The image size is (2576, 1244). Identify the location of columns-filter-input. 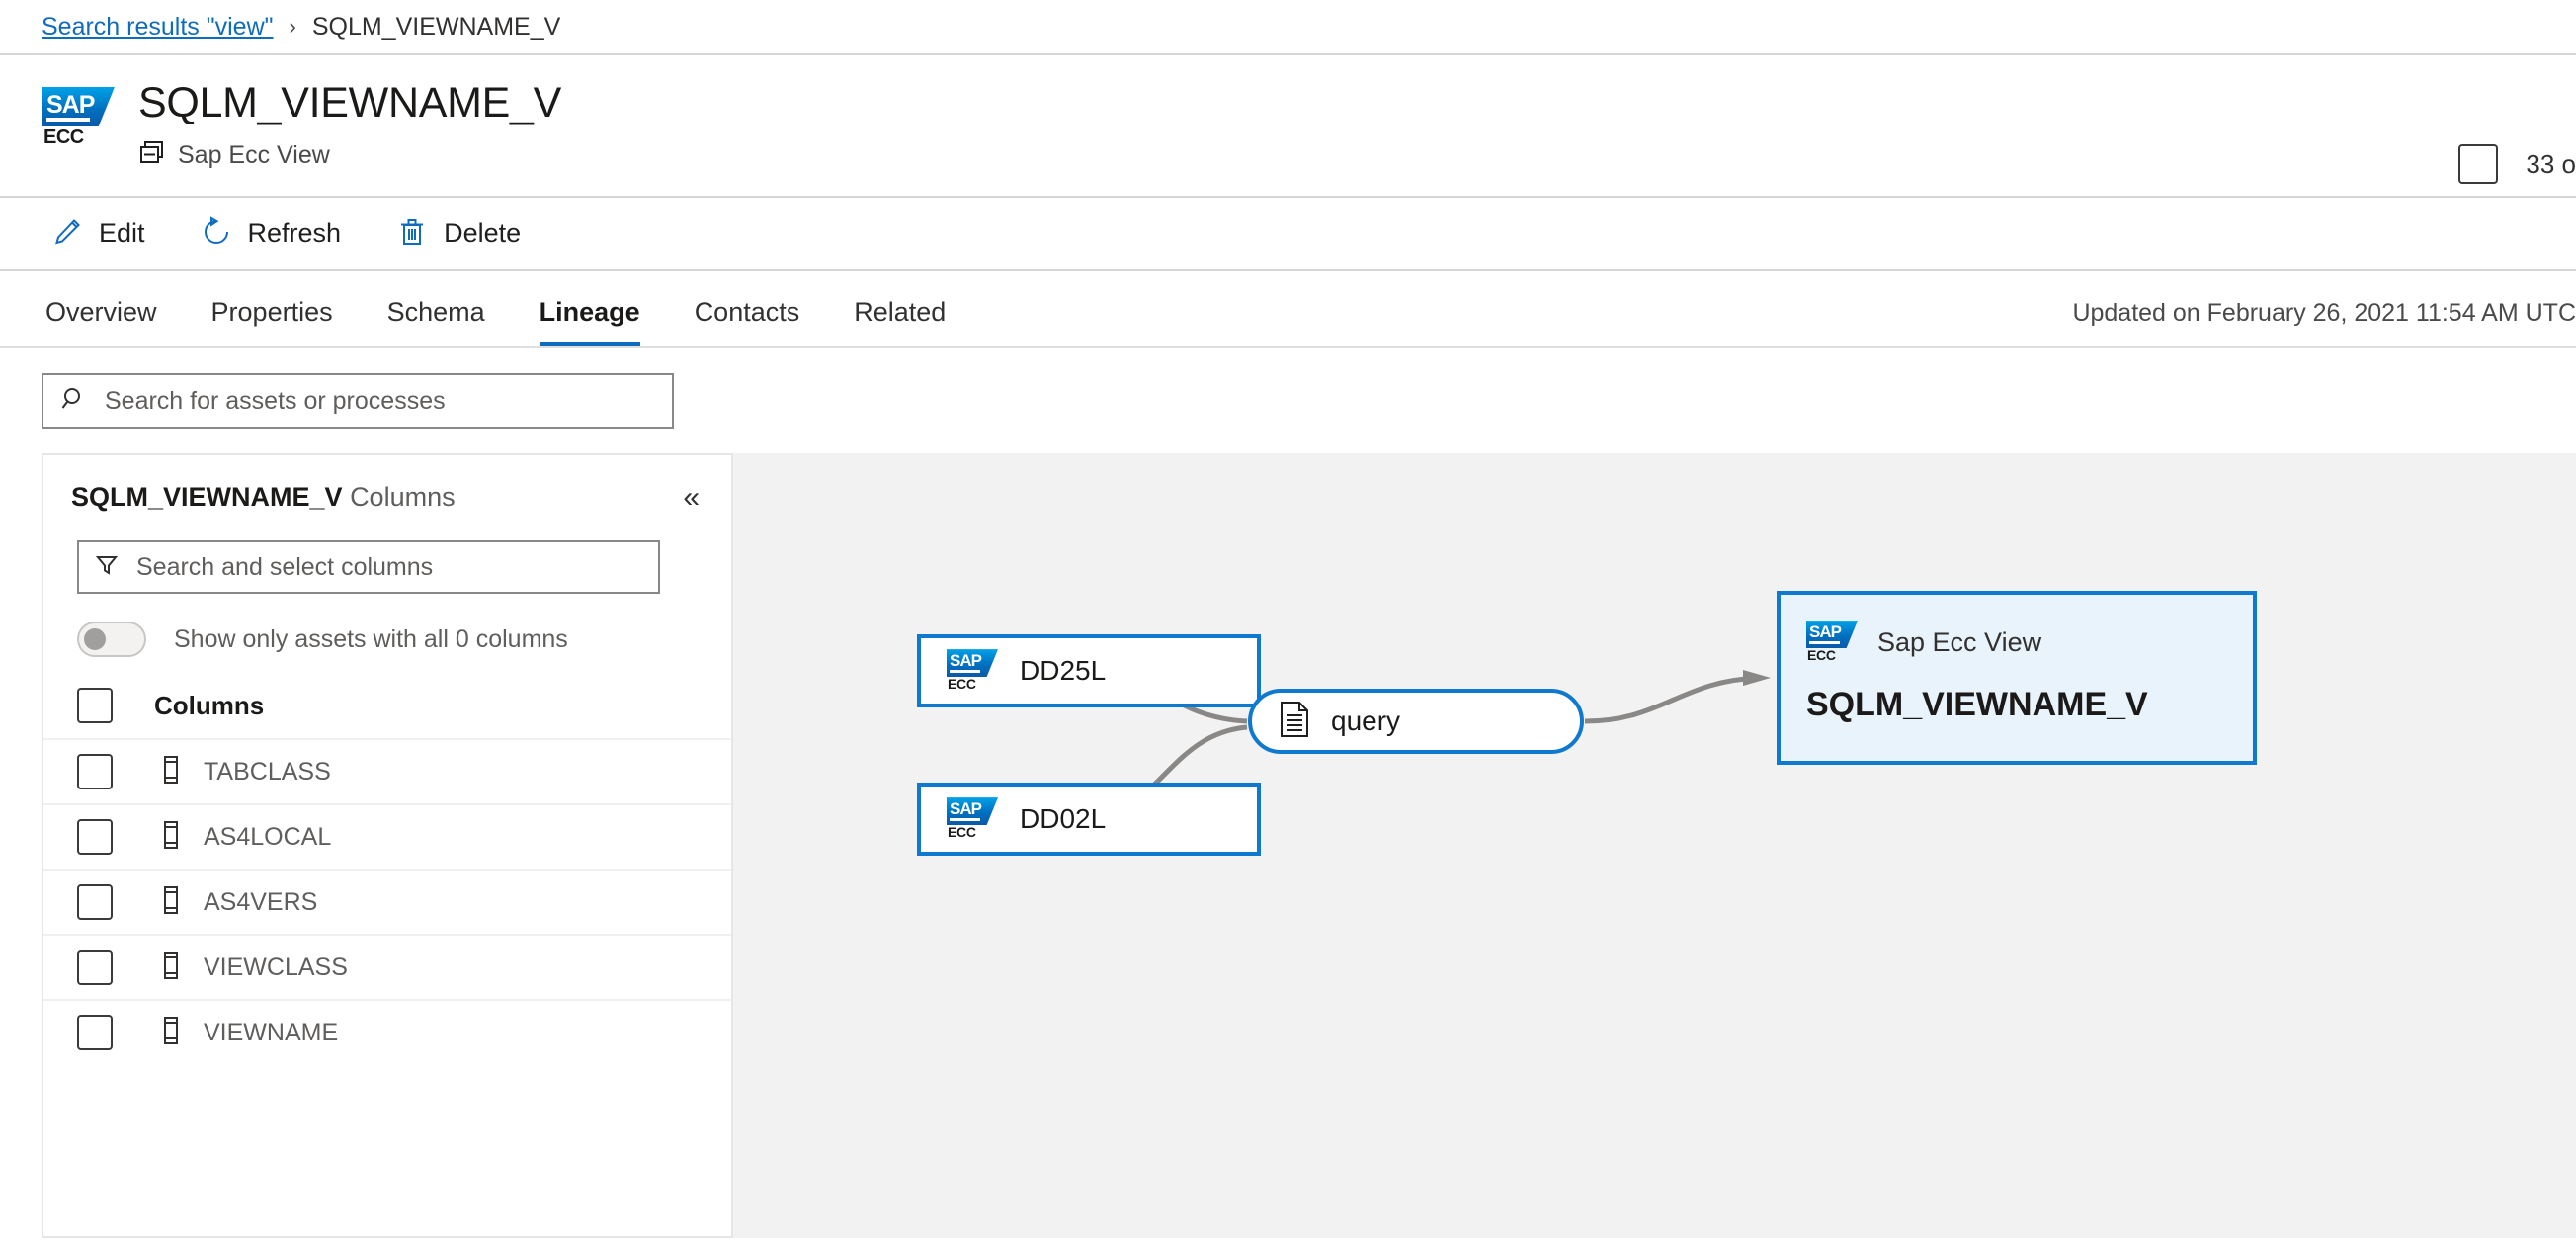
(388, 567).